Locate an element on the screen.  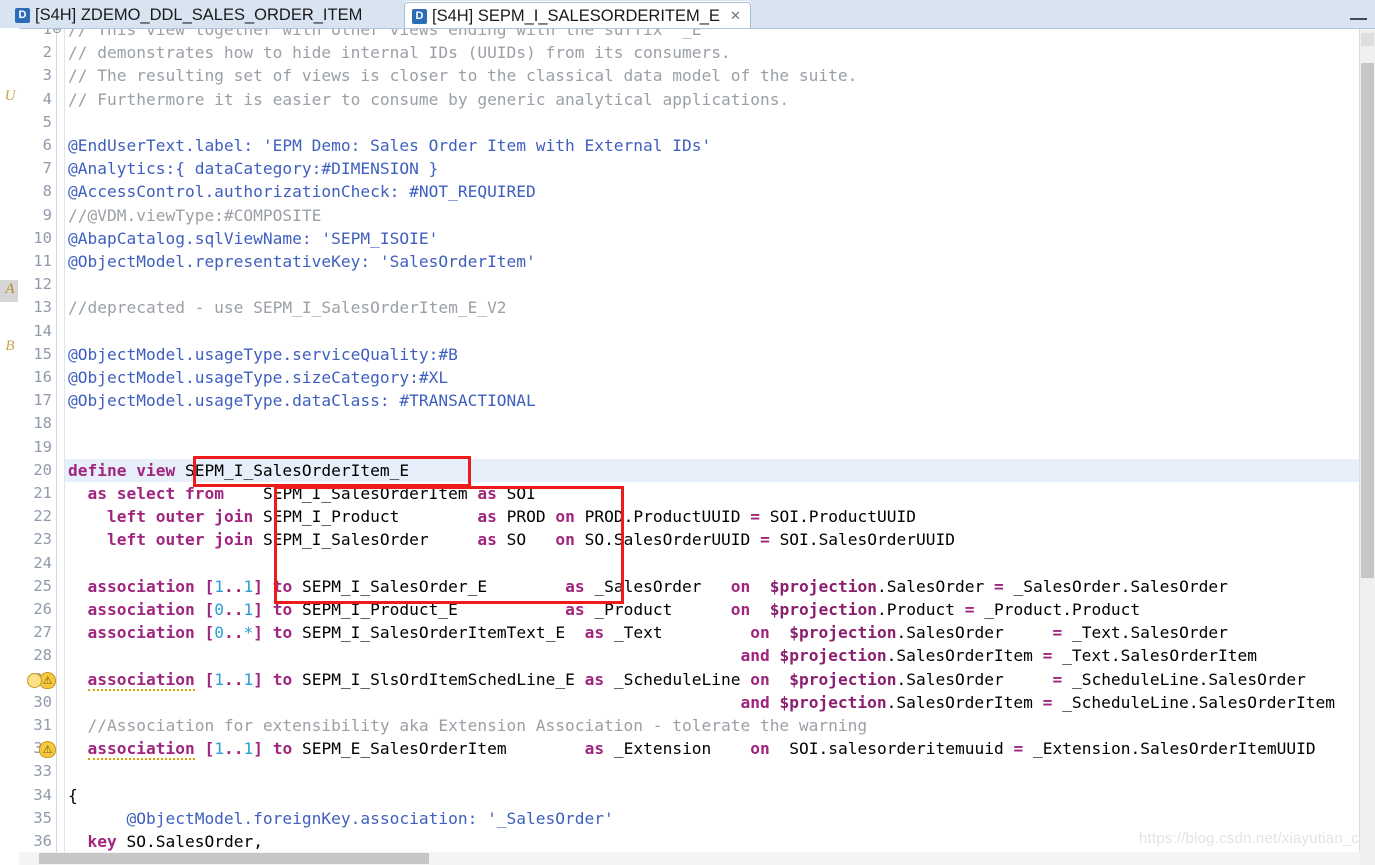
code-line: 20 define view SEPM_I_SalesOrderItem_E is located at coordinates (697, 470).